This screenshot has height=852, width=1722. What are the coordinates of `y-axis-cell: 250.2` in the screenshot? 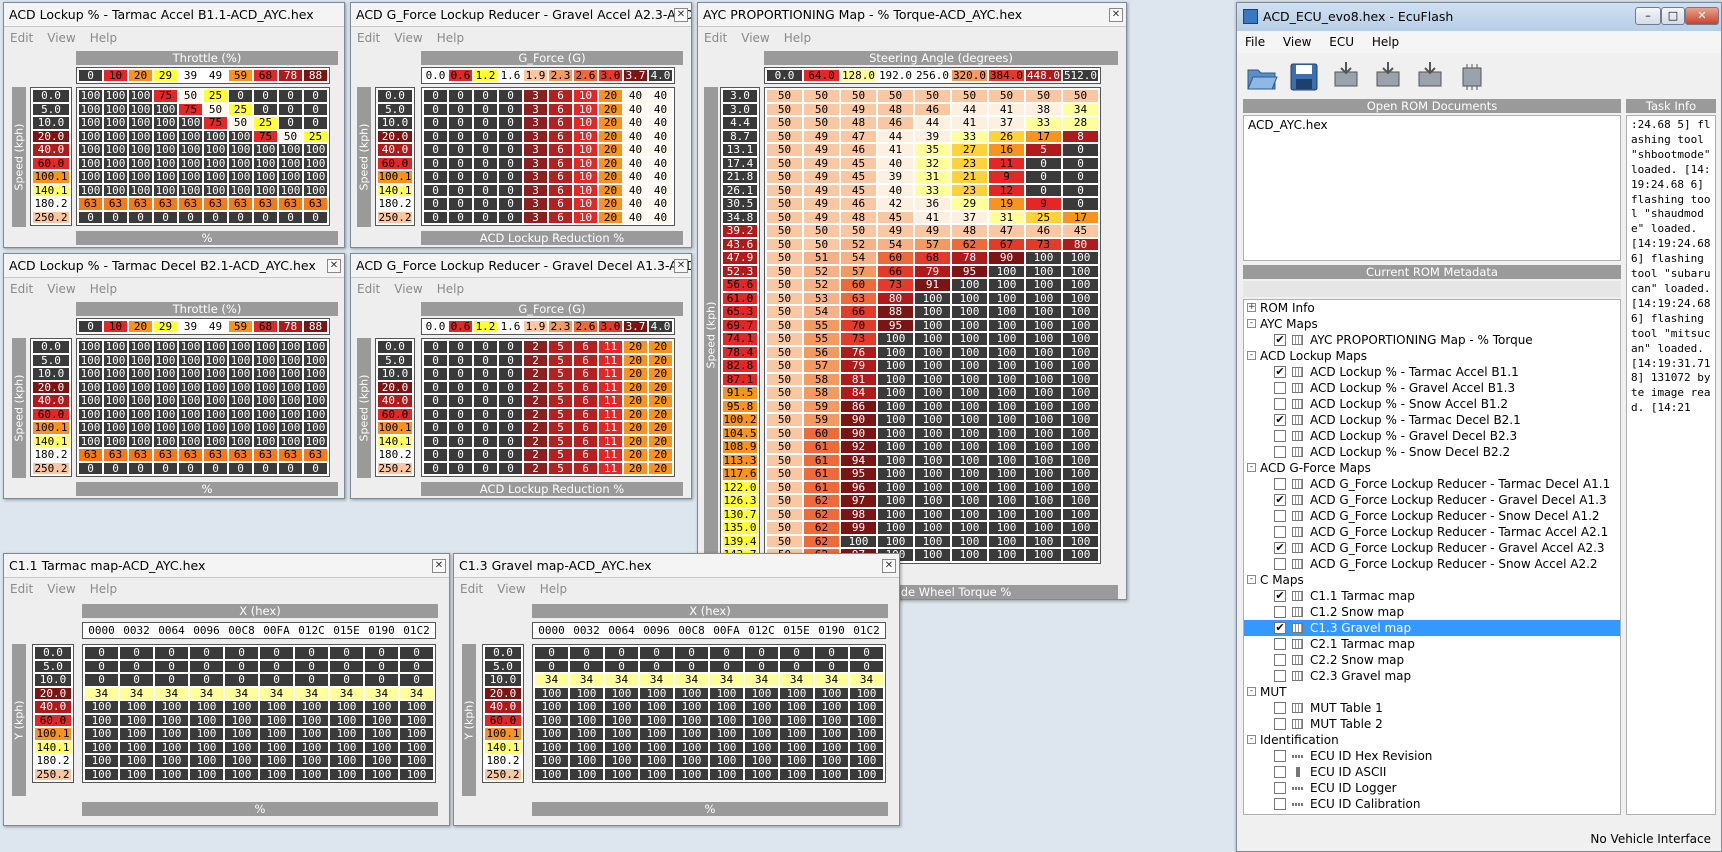 It's located at (503, 774).